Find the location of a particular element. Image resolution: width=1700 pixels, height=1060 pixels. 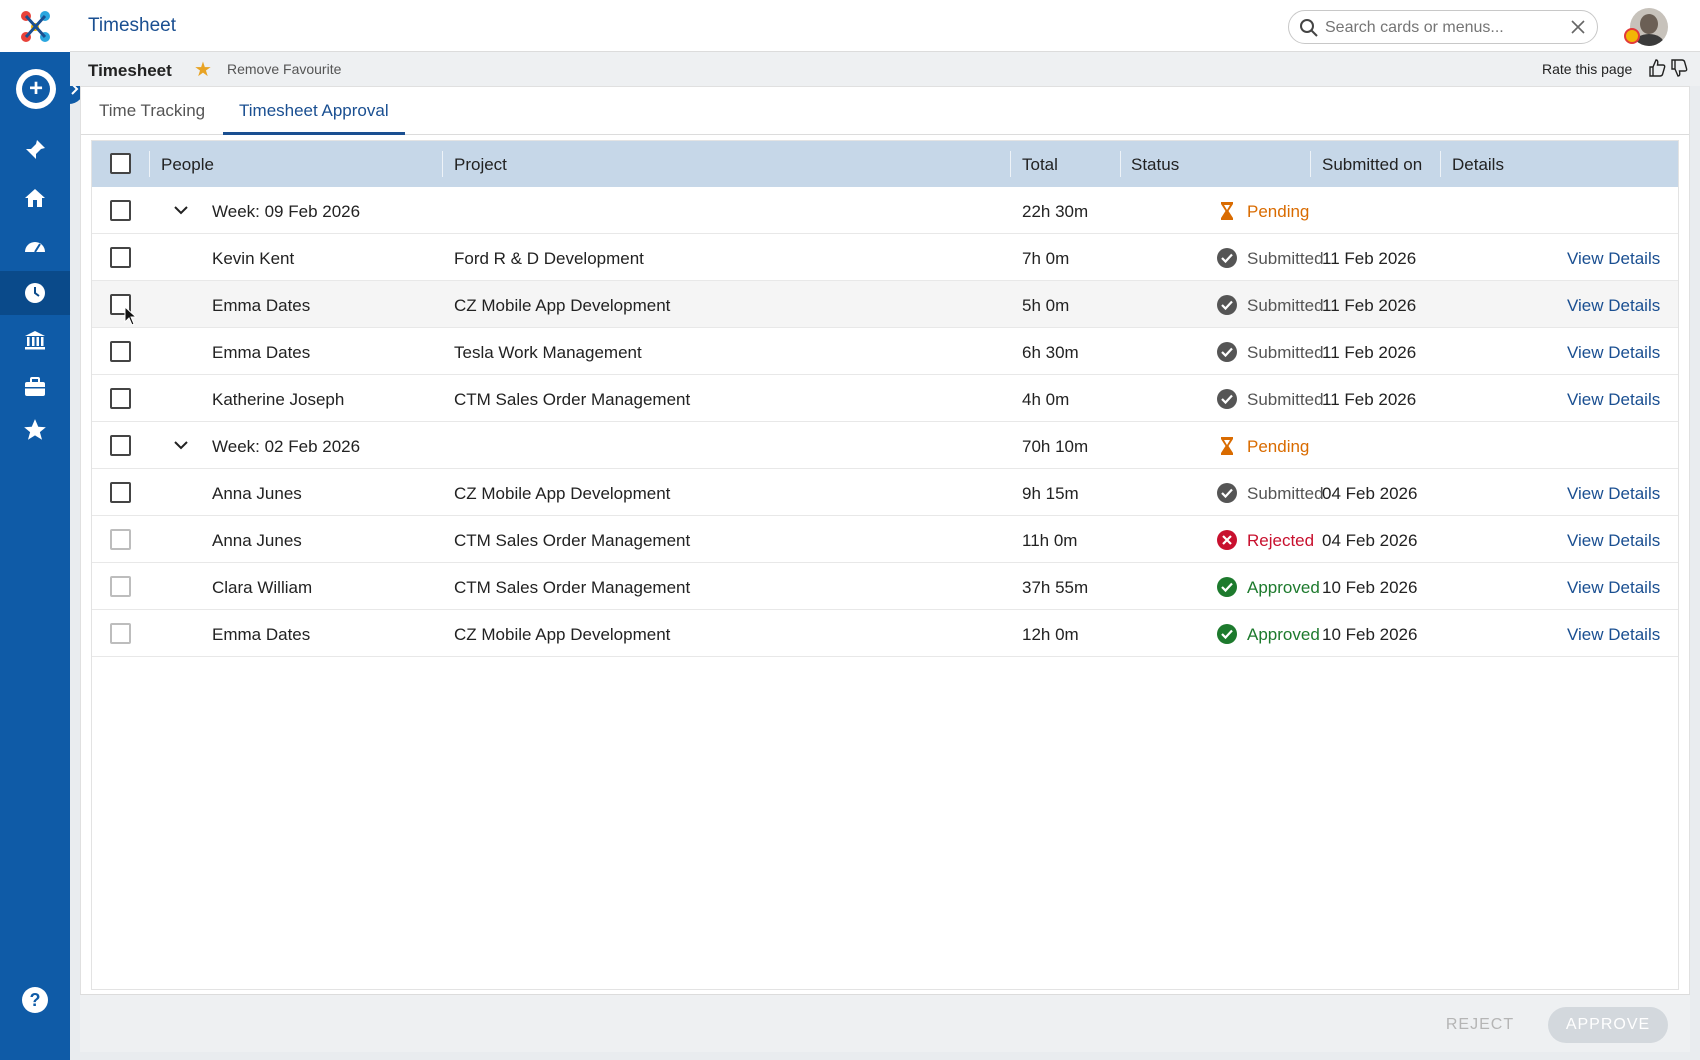

status-label: Approved is located at coordinates (1283, 634).